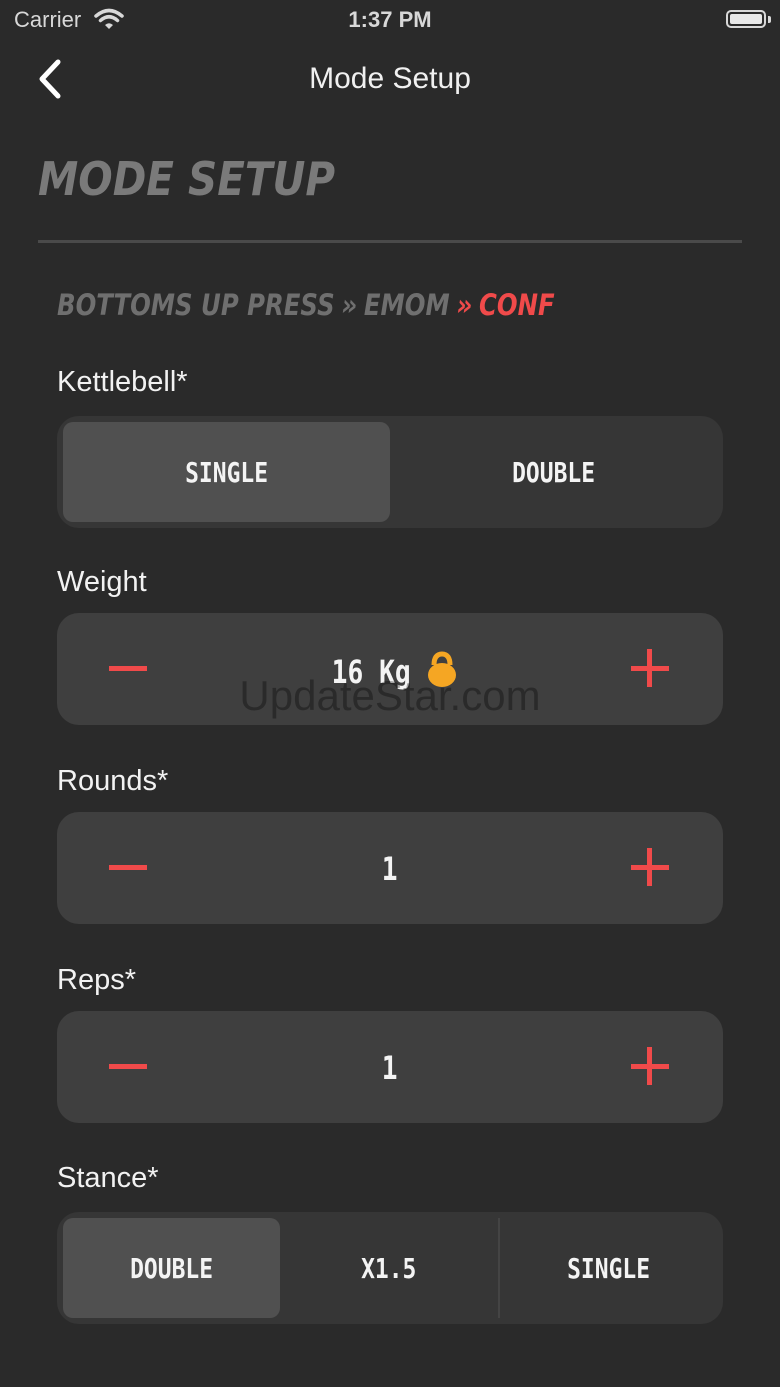 The height and width of the screenshot is (1387, 780). I want to click on reps-label: Reps*, so click(96, 980).